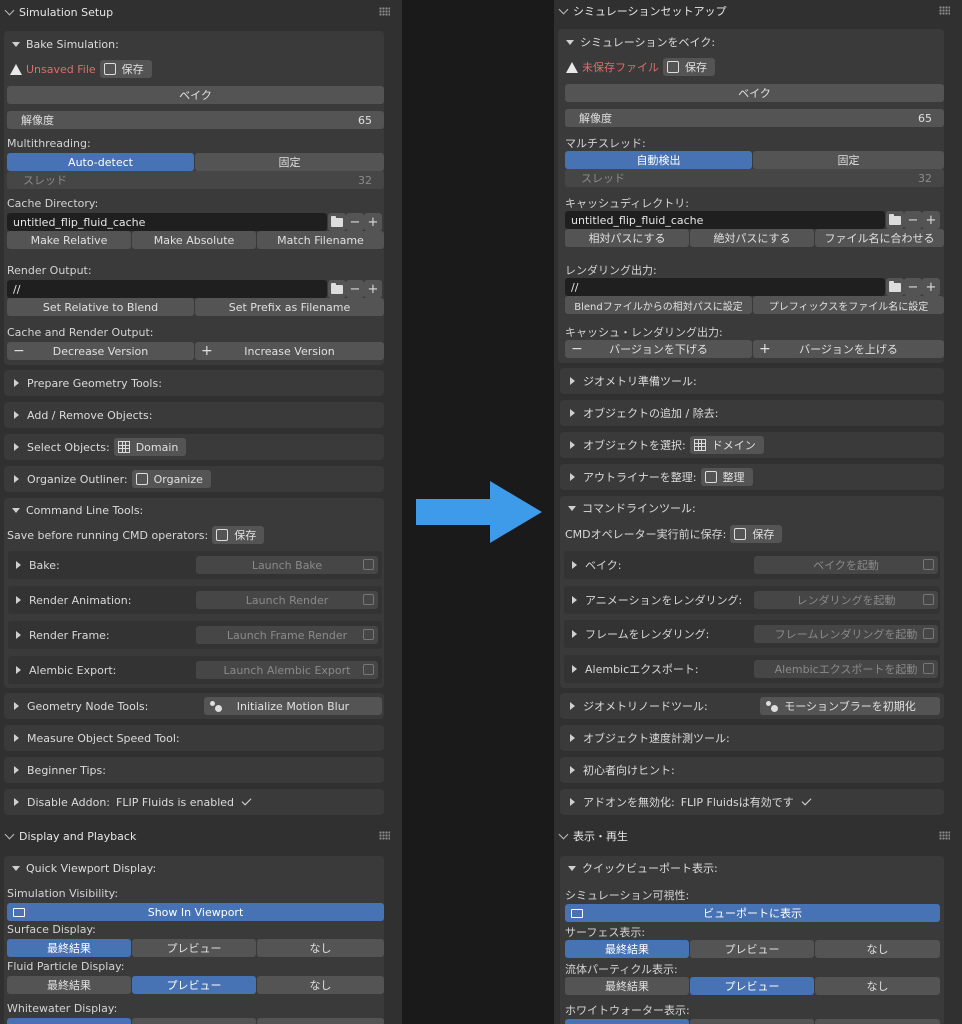 The height and width of the screenshot is (1024, 962). What do you see at coordinates (320, 240) in the screenshot?
I see `match-filename-button: Match Filename` at bounding box center [320, 240].